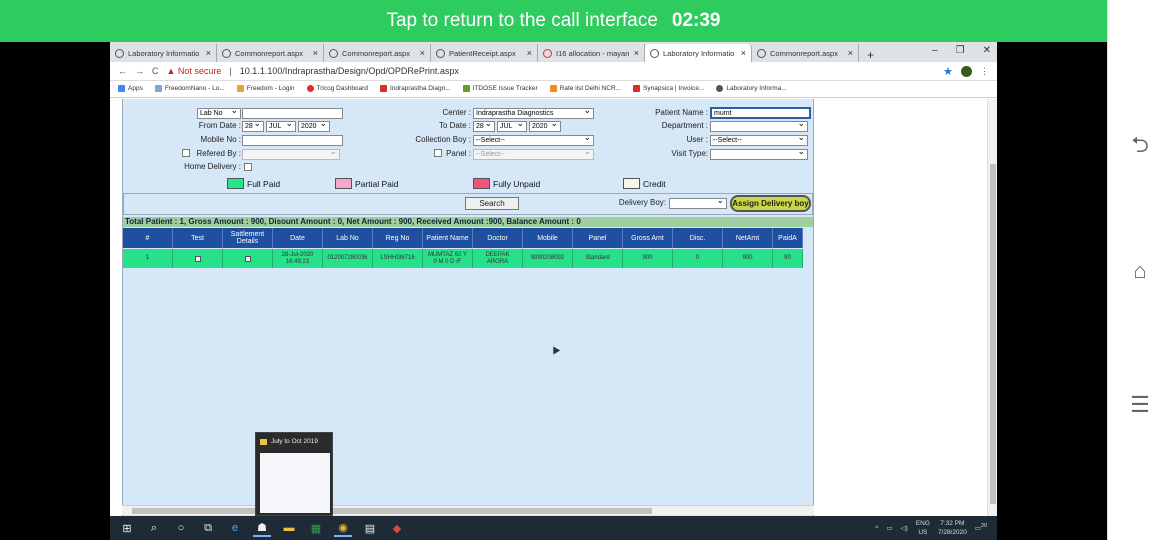  I want to click on to-year-select: 2020, so click(545, 126).